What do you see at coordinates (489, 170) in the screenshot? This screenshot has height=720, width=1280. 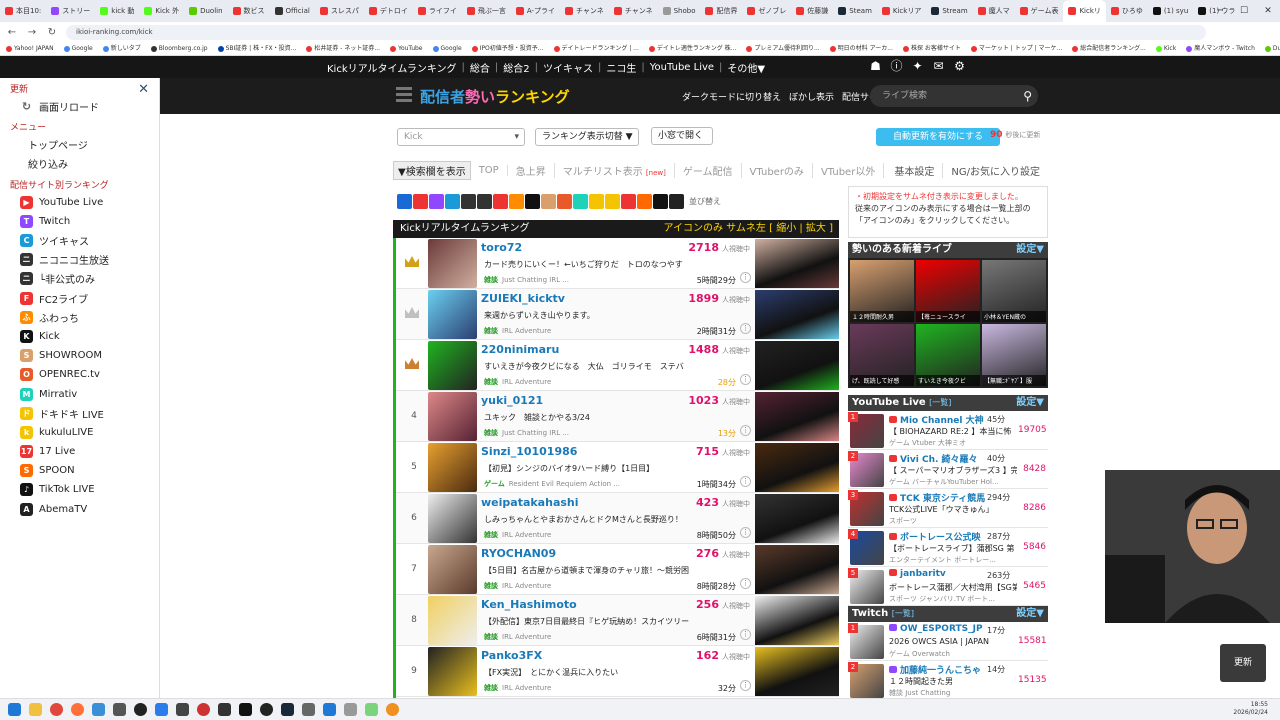 I see `filter-link: TOP` at bounding box center [489, 170].